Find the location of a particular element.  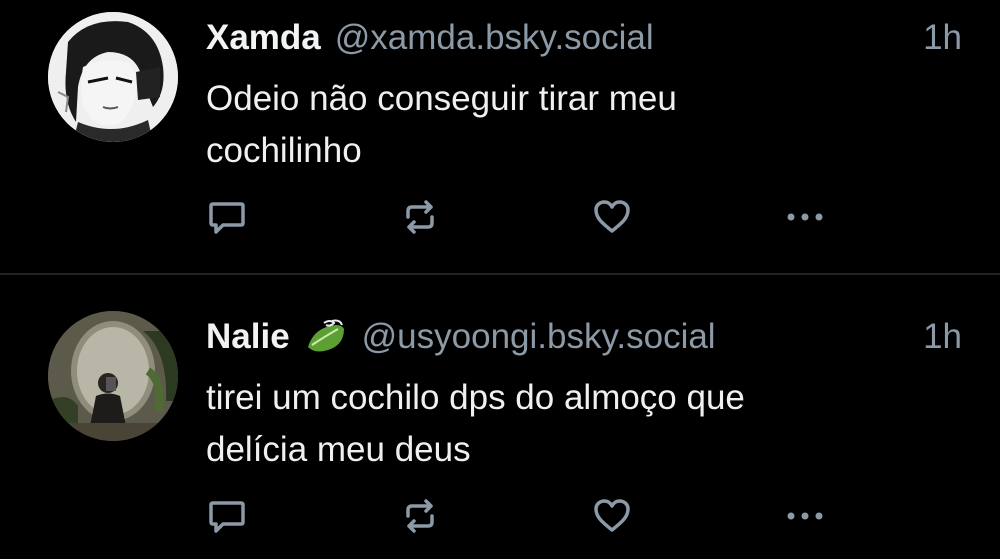

author-name: Xamda is located at coordinates (263, 38).